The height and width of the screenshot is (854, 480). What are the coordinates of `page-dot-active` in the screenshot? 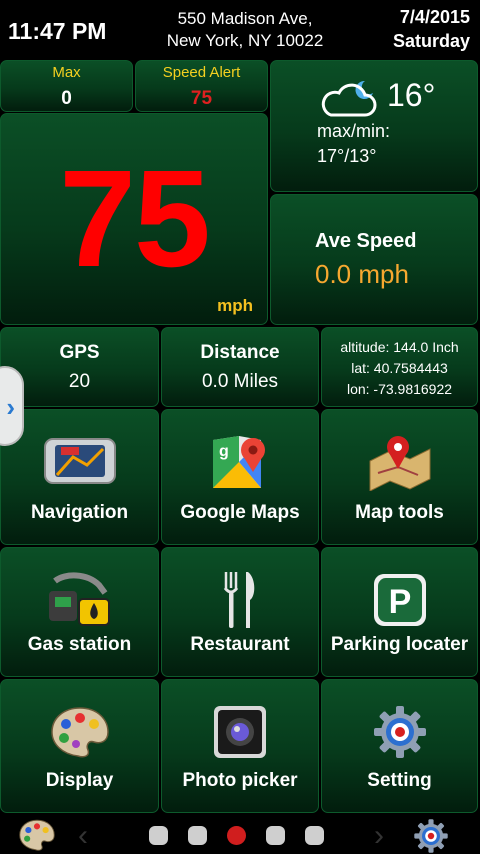 It's located at (236, 835).